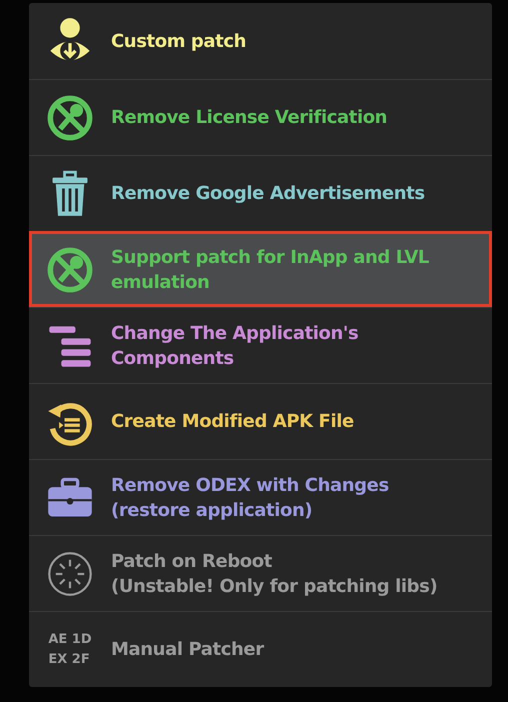 The image size is (508, 702). Describe the element at coordinates (260, 117) in the screenshot. I see `menu-item: Remove License Verification` at that location.